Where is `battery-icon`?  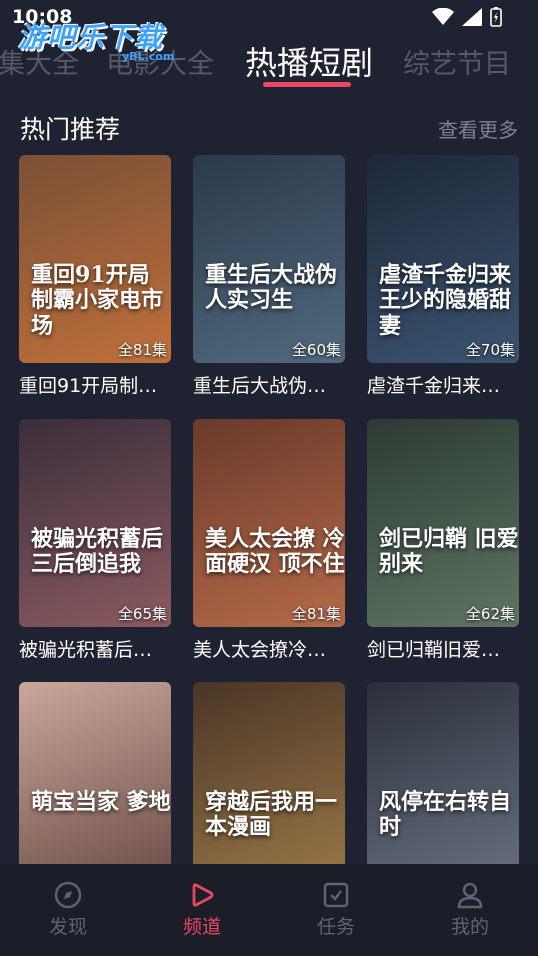 battery-icon is located at coordinates (496, 17).